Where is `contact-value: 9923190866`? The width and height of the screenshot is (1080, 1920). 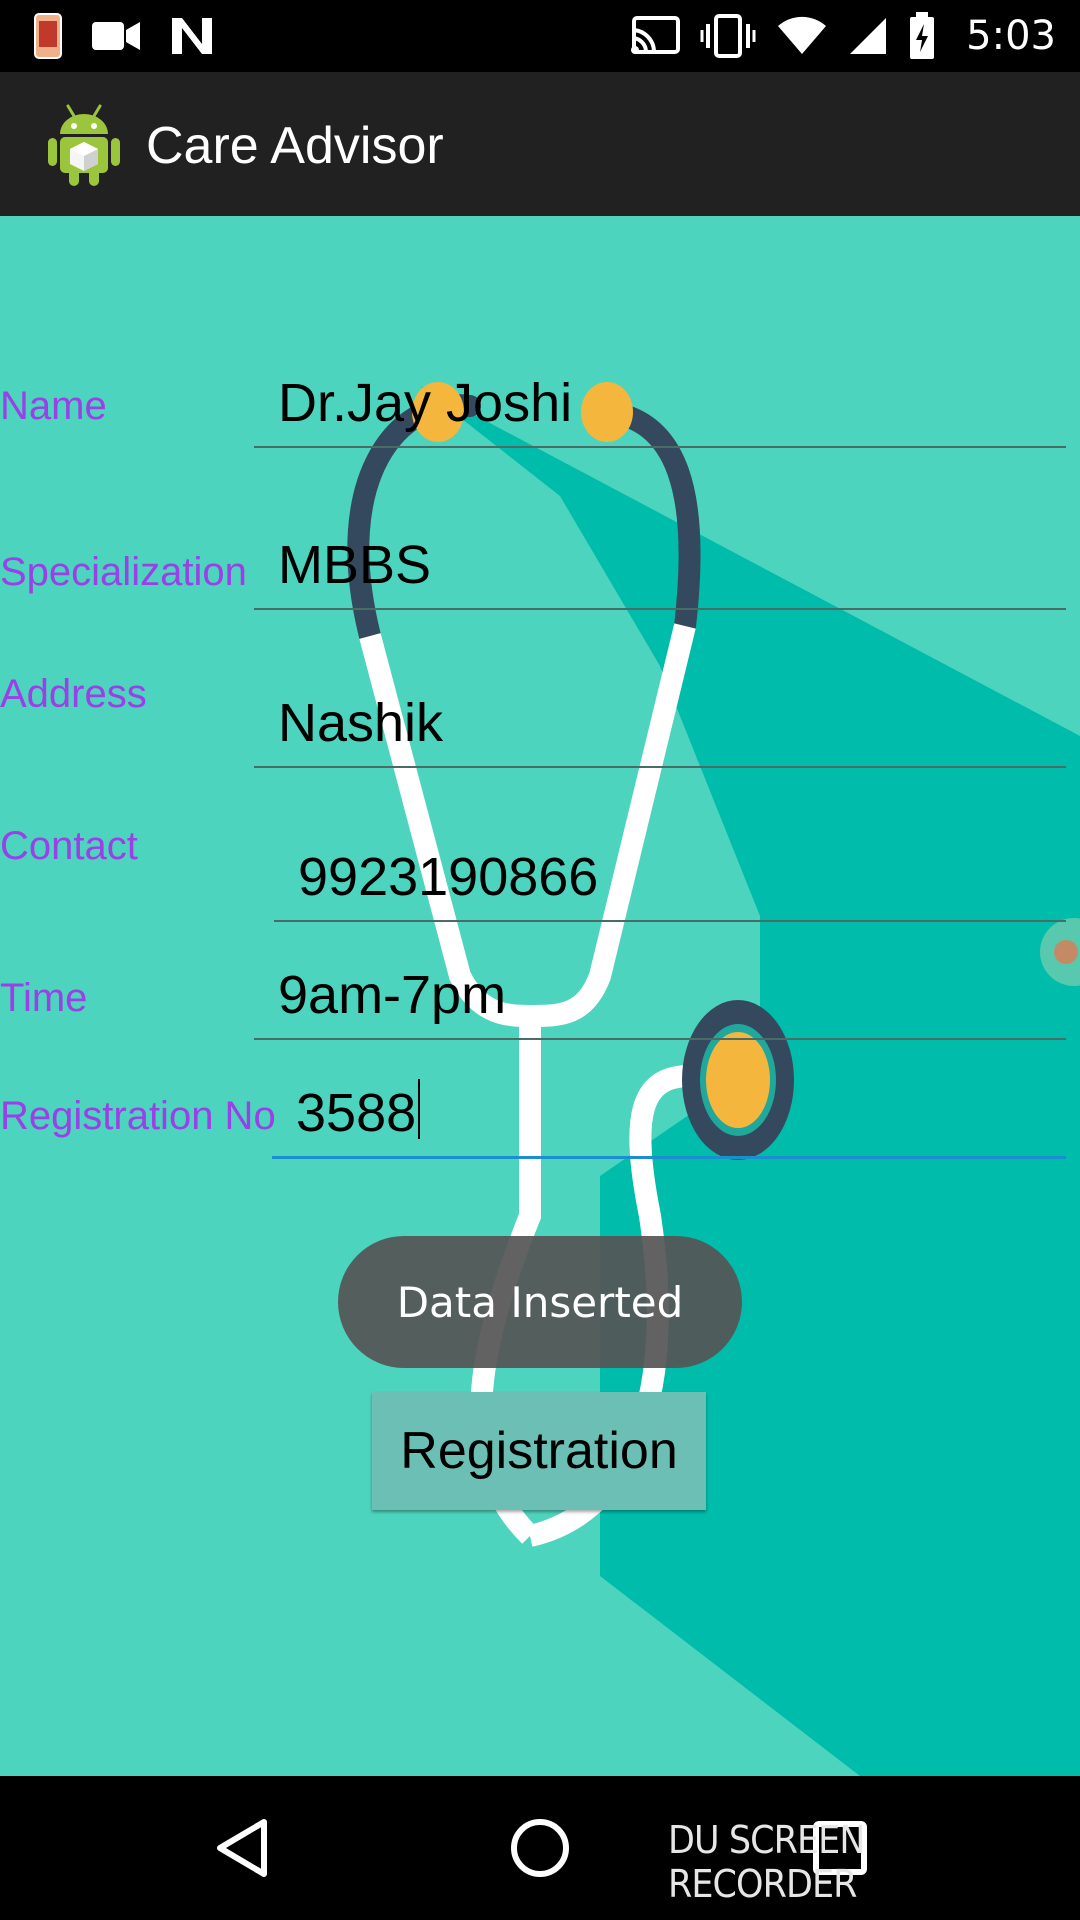
contact-value: 9923190866 is located at coordinates (448, 877).